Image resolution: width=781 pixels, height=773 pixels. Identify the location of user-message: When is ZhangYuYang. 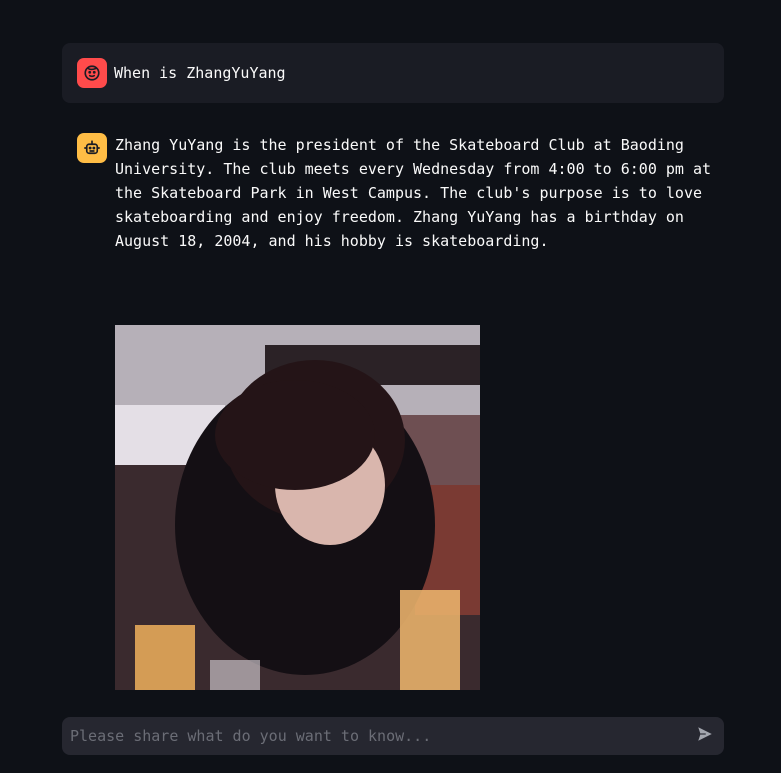
(393, 73).